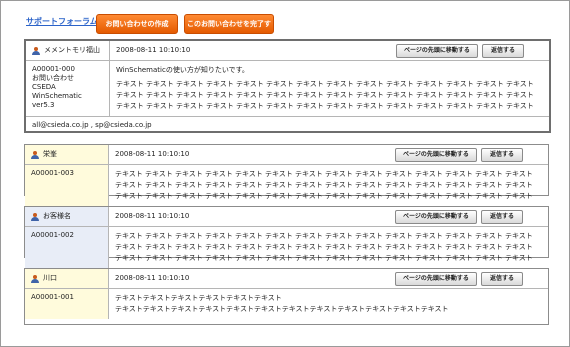 The height and width of the screenshot is (347, 570). What do you see at coordinates (67, 154) in the screenshot?
I see `author-cell: 栄峯` at bounding box center [67, 154].